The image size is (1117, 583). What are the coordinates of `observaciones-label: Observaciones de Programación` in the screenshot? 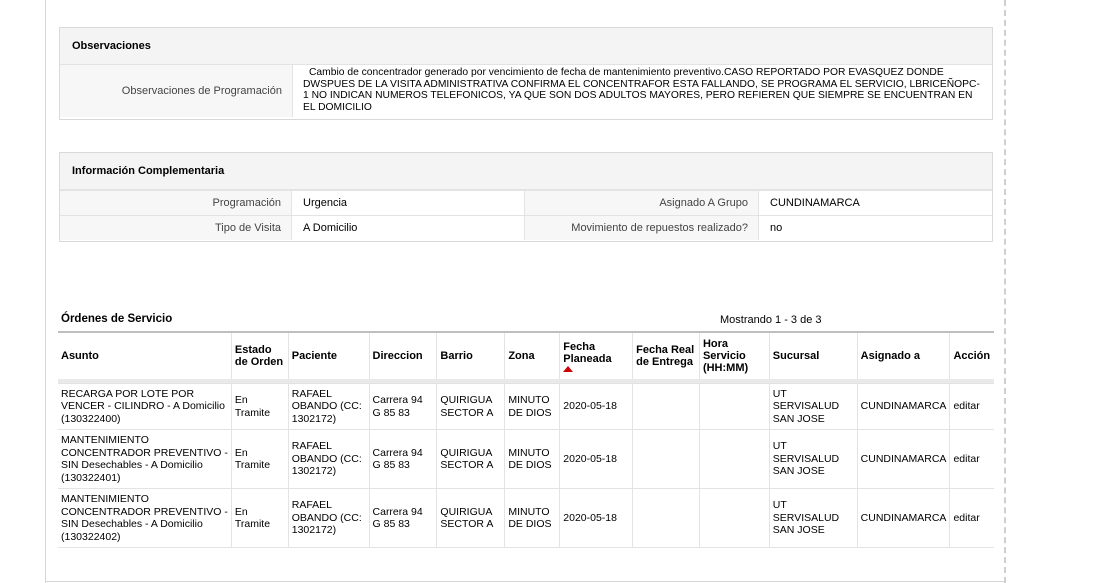 It's located at (176, 91).